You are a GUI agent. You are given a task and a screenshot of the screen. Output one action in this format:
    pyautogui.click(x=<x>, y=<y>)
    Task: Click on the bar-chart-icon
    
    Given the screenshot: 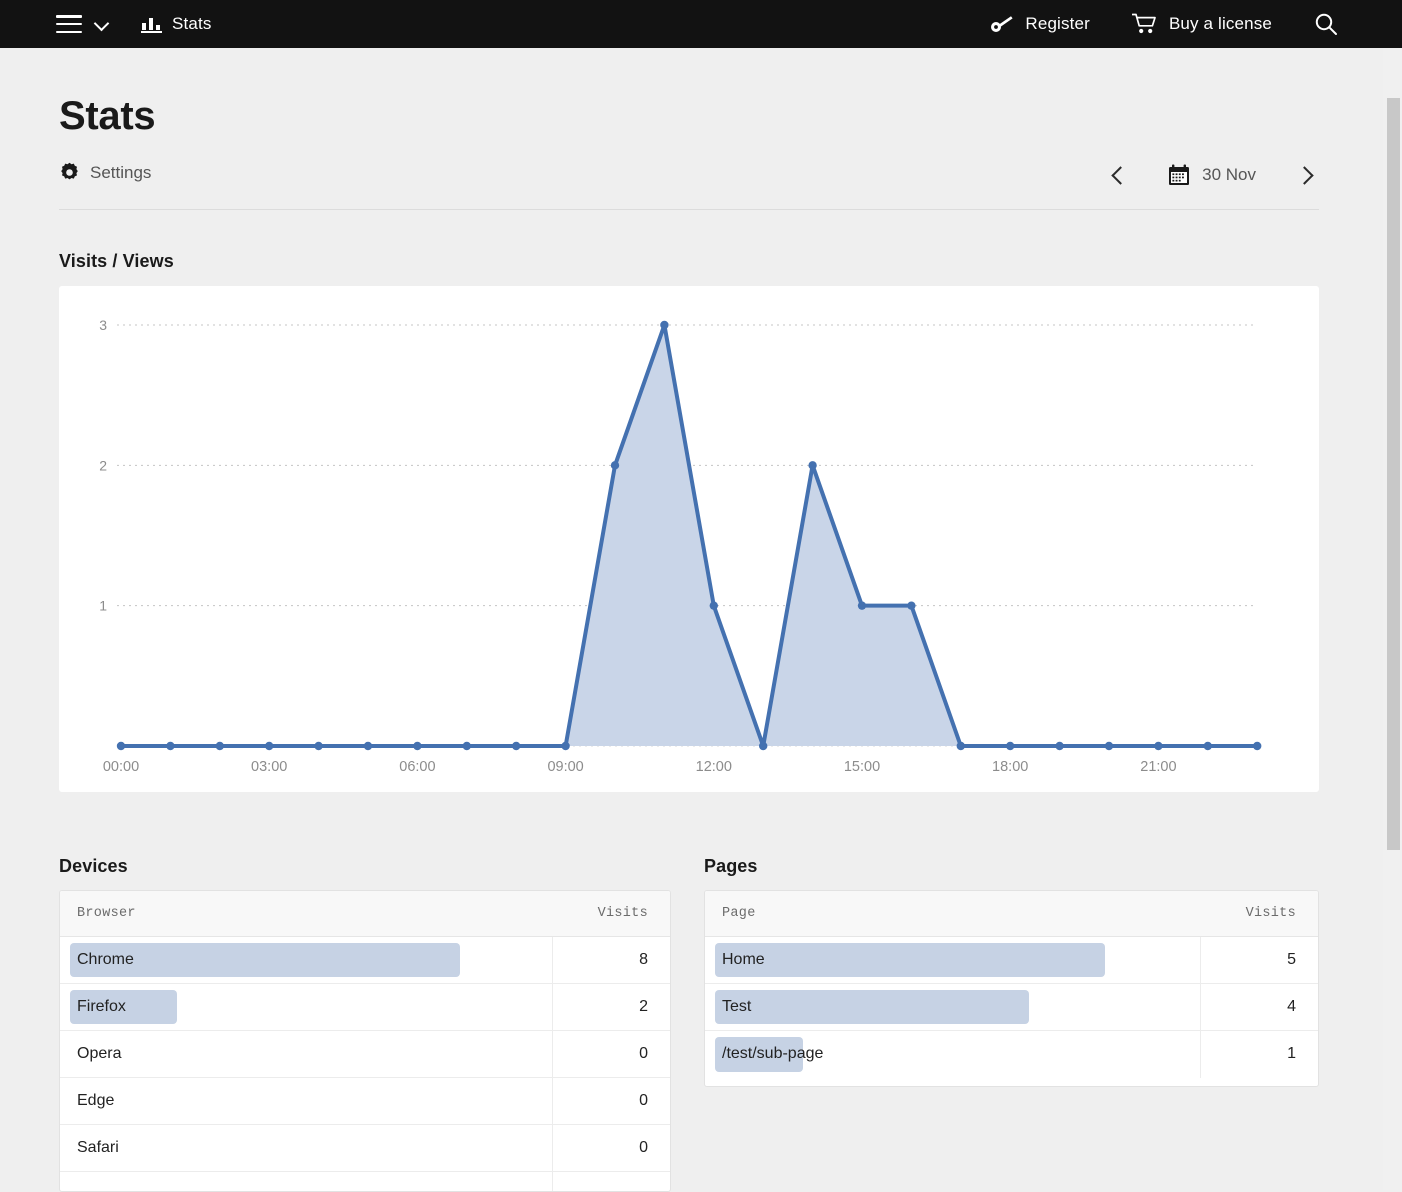 What is the action you would take?
    pyautogui.click(x=151, y=24)
    